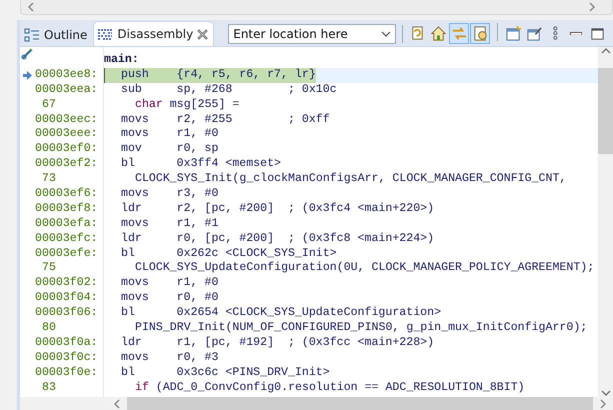 The width and height of the screenshot is (613, 410). What do you see at coordinates (66, 150) in the screenshot?
I see `address: 00003ef0:` at bounding box center [66, 150].